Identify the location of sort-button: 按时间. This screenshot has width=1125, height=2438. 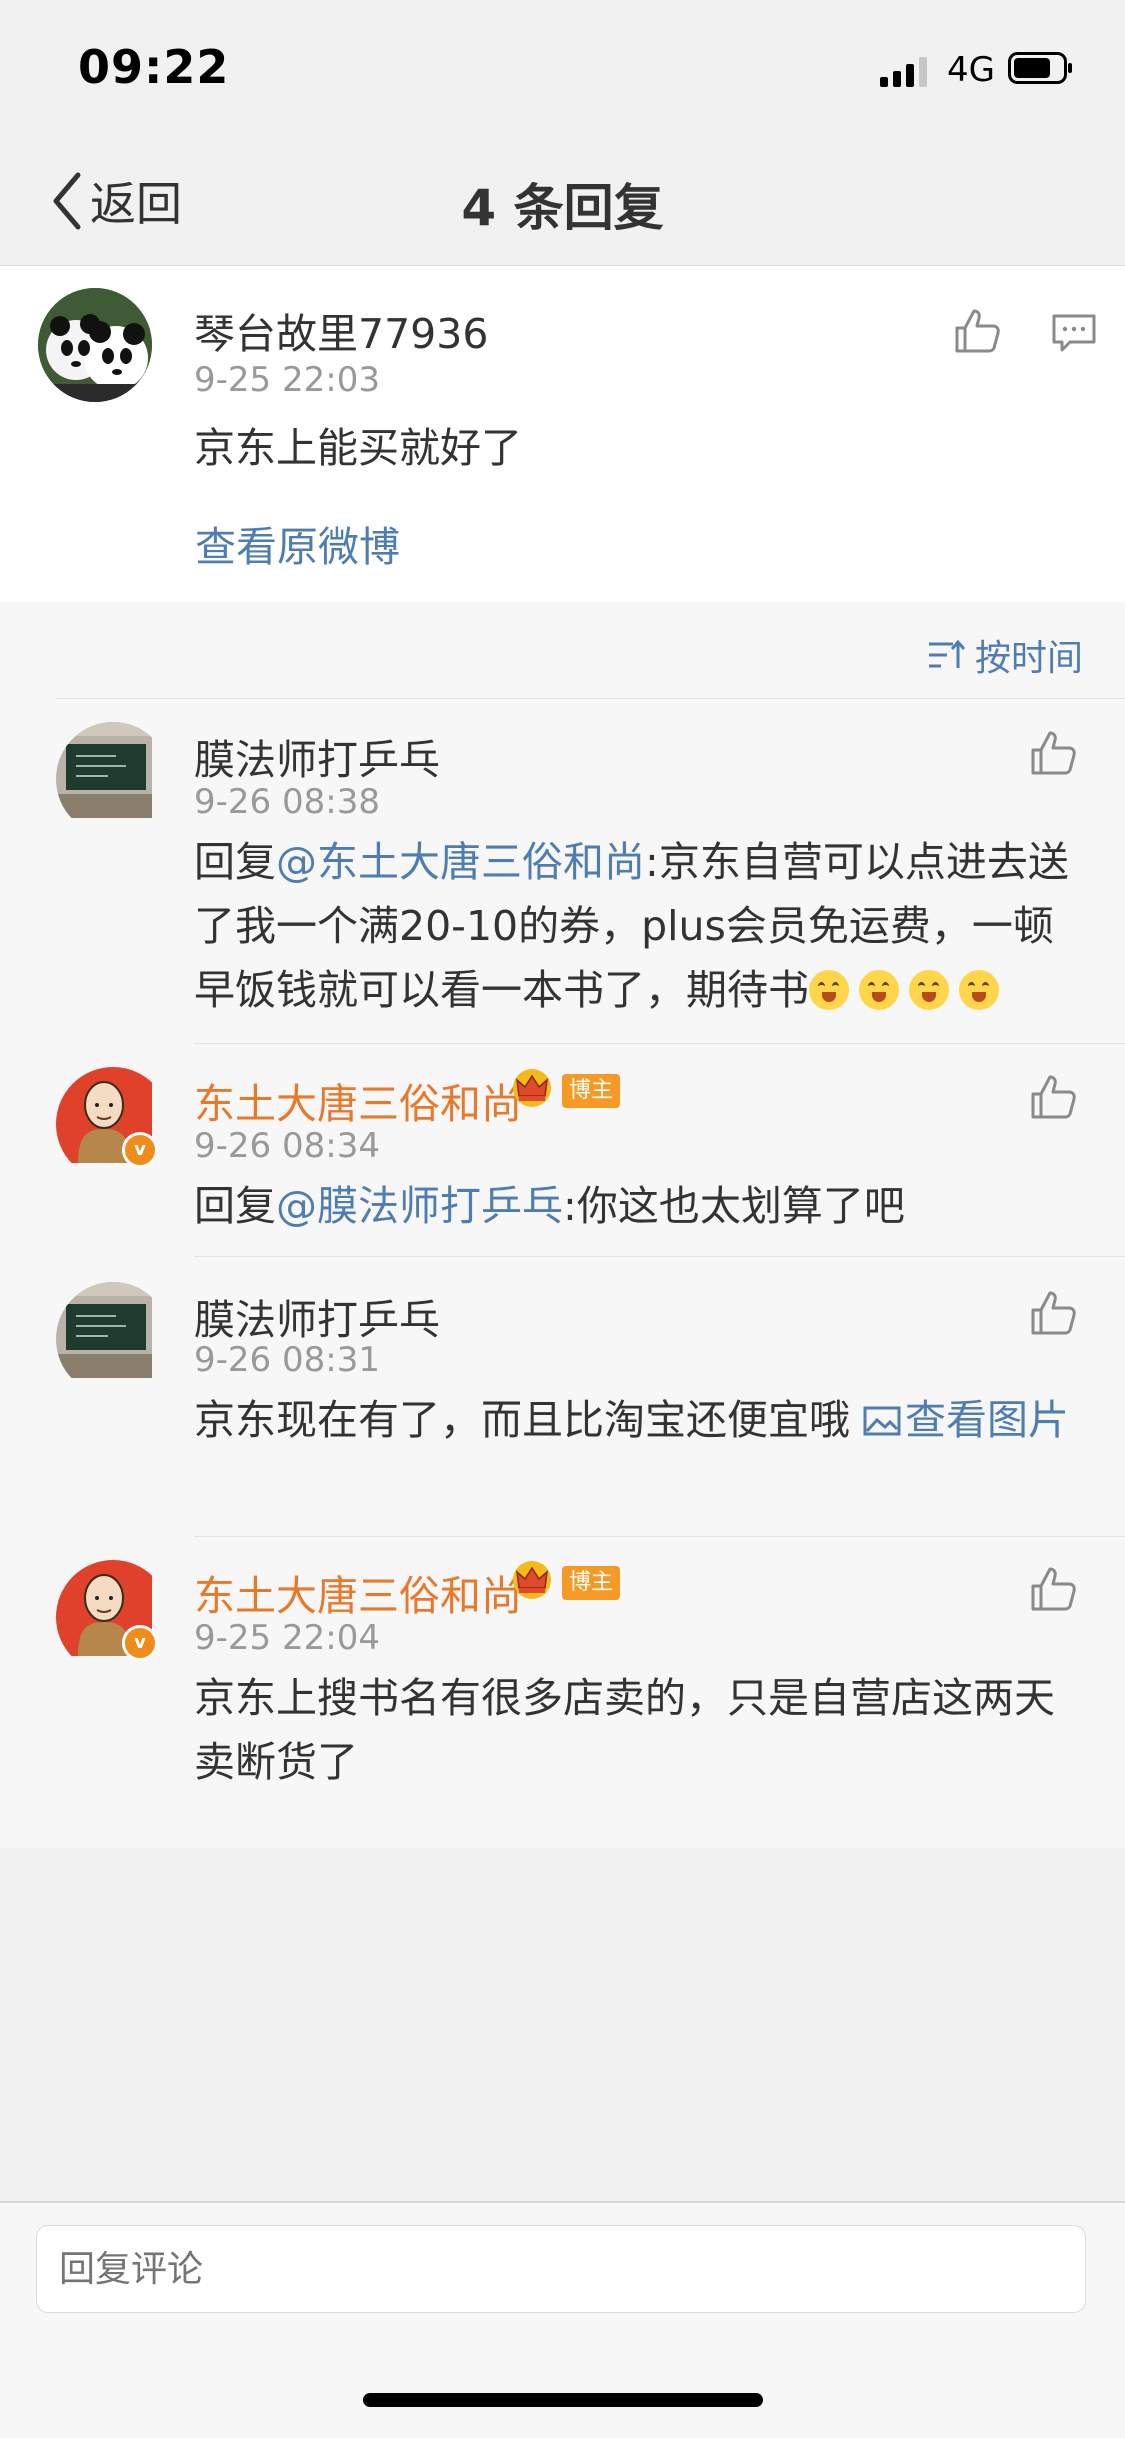
(1005, 655).